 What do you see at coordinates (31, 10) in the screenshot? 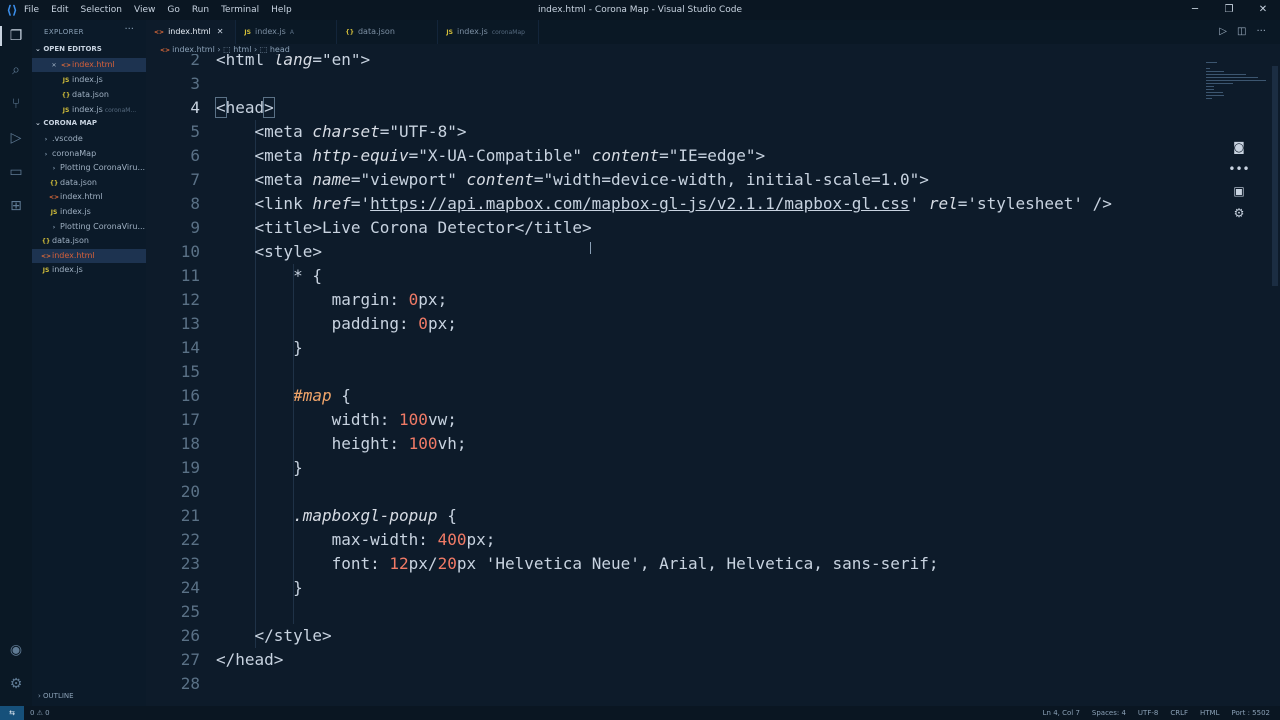
I see `menu-file: File` at bounding box center [31, 10].